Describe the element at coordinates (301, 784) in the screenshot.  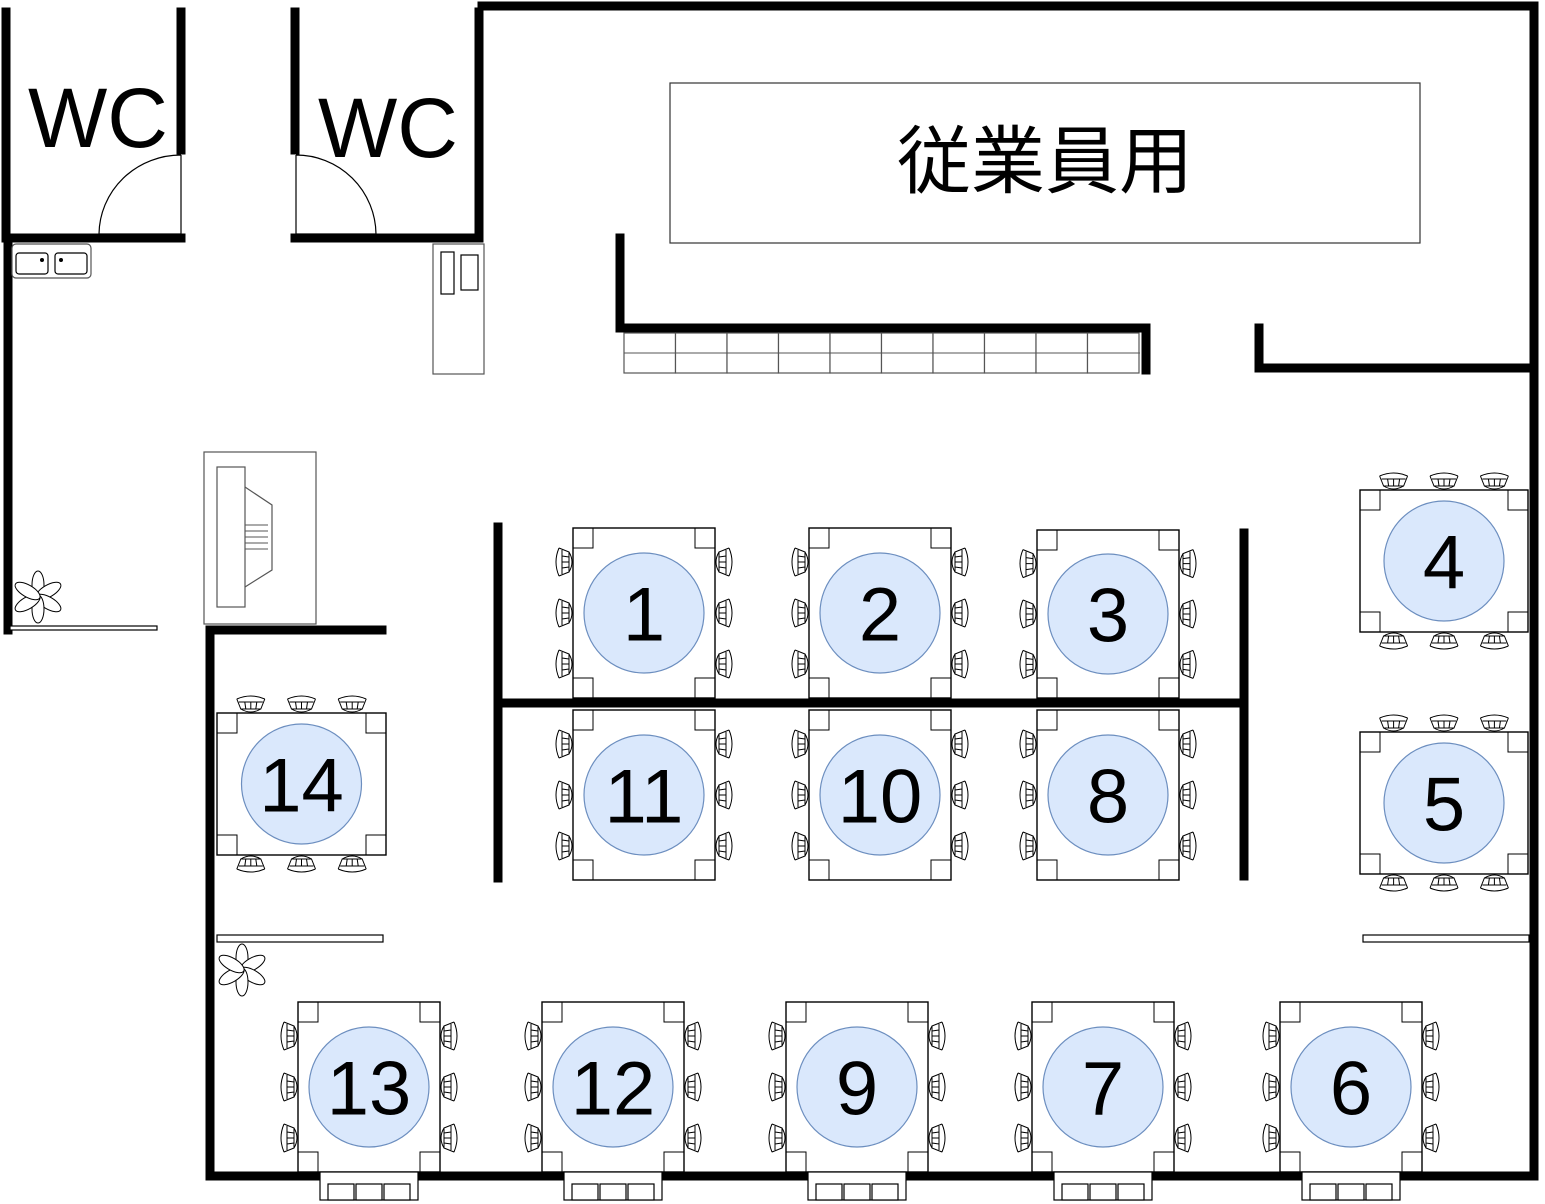
I see `table-14: 14` at that location.